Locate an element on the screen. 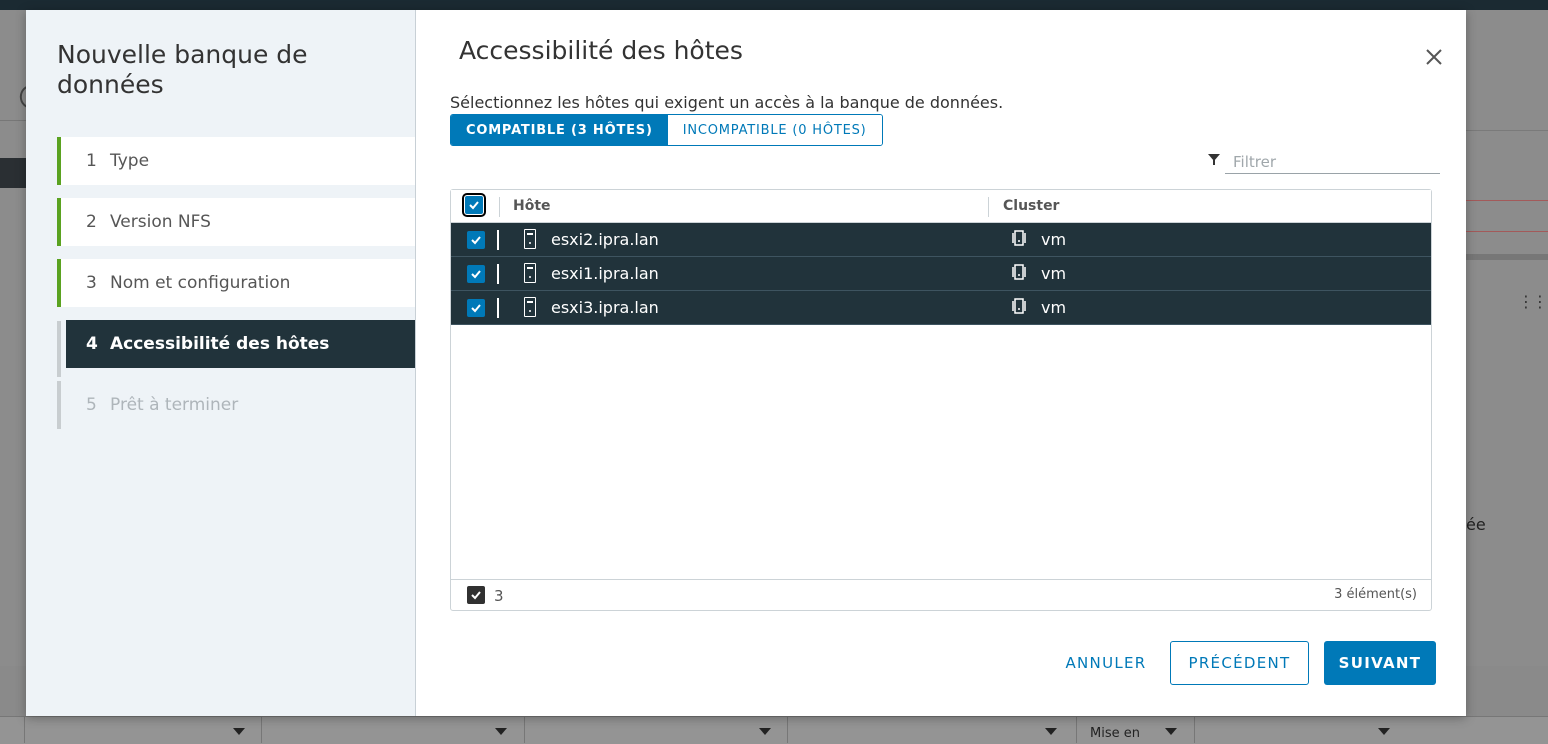  table-row: esxi1.ipra.lan vm is located at coordinates (941, 274).